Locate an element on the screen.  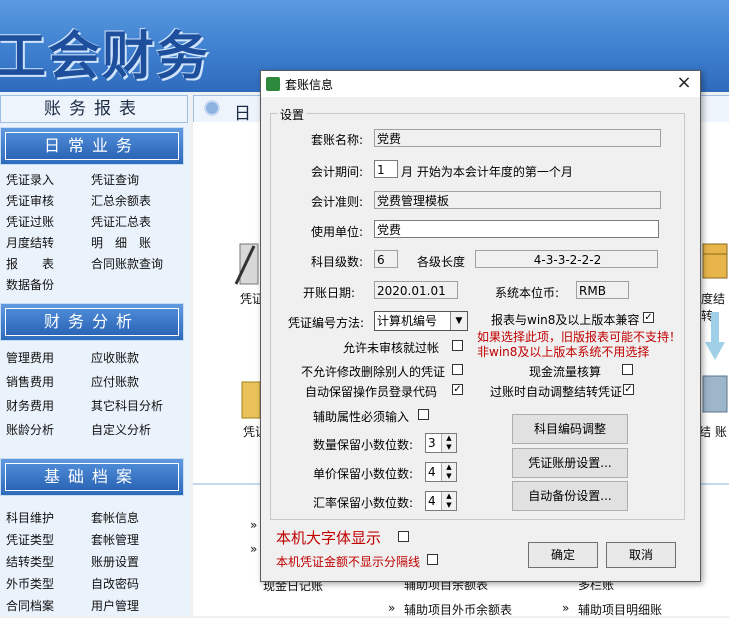
voucher-entry-icon is located at coordinates (246, 264).